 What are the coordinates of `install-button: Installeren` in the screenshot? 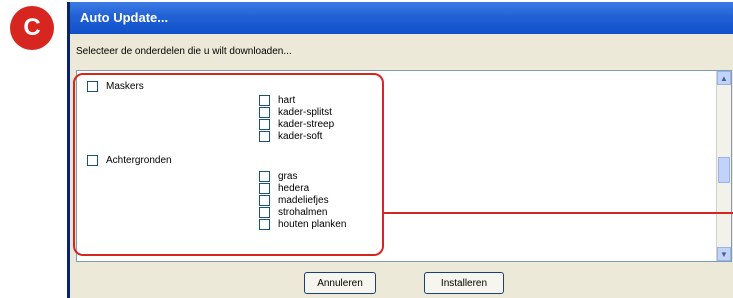 It's located at (464, 283).